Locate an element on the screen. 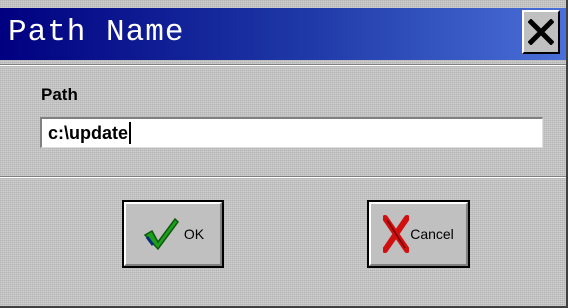  path-input: c:\update is located at coordinates (291, 132).